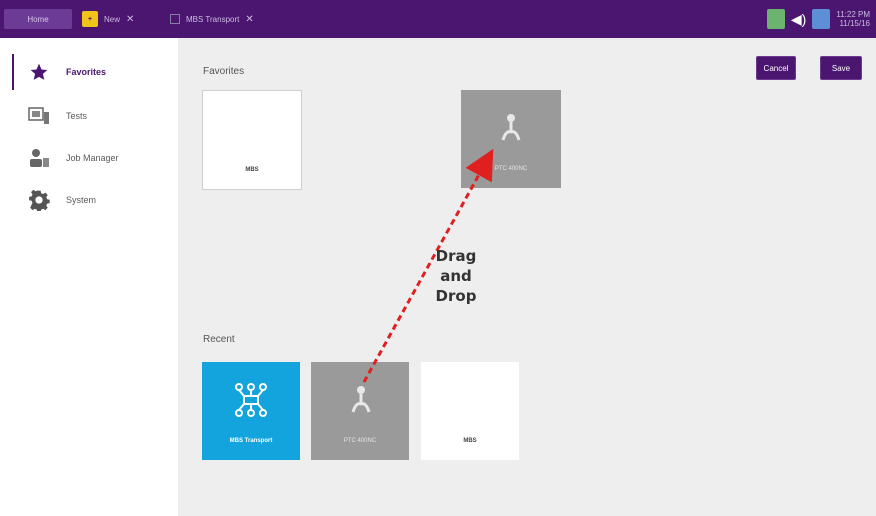  I want to click on annotation-line: and, so click(456, 276).